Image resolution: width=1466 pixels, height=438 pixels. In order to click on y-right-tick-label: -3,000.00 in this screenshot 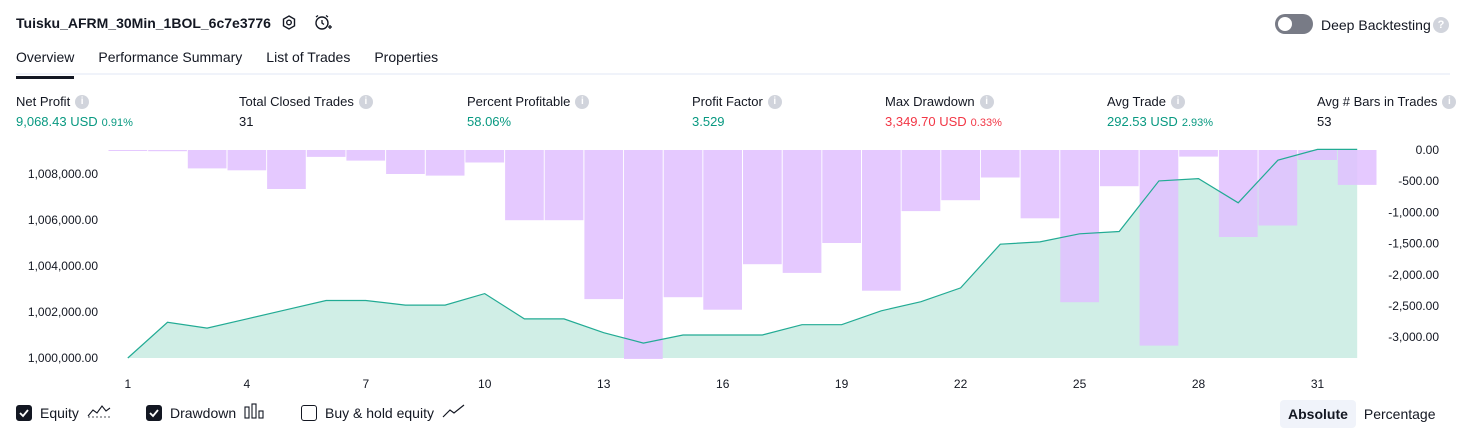, I will do `click(1413, 337)`.